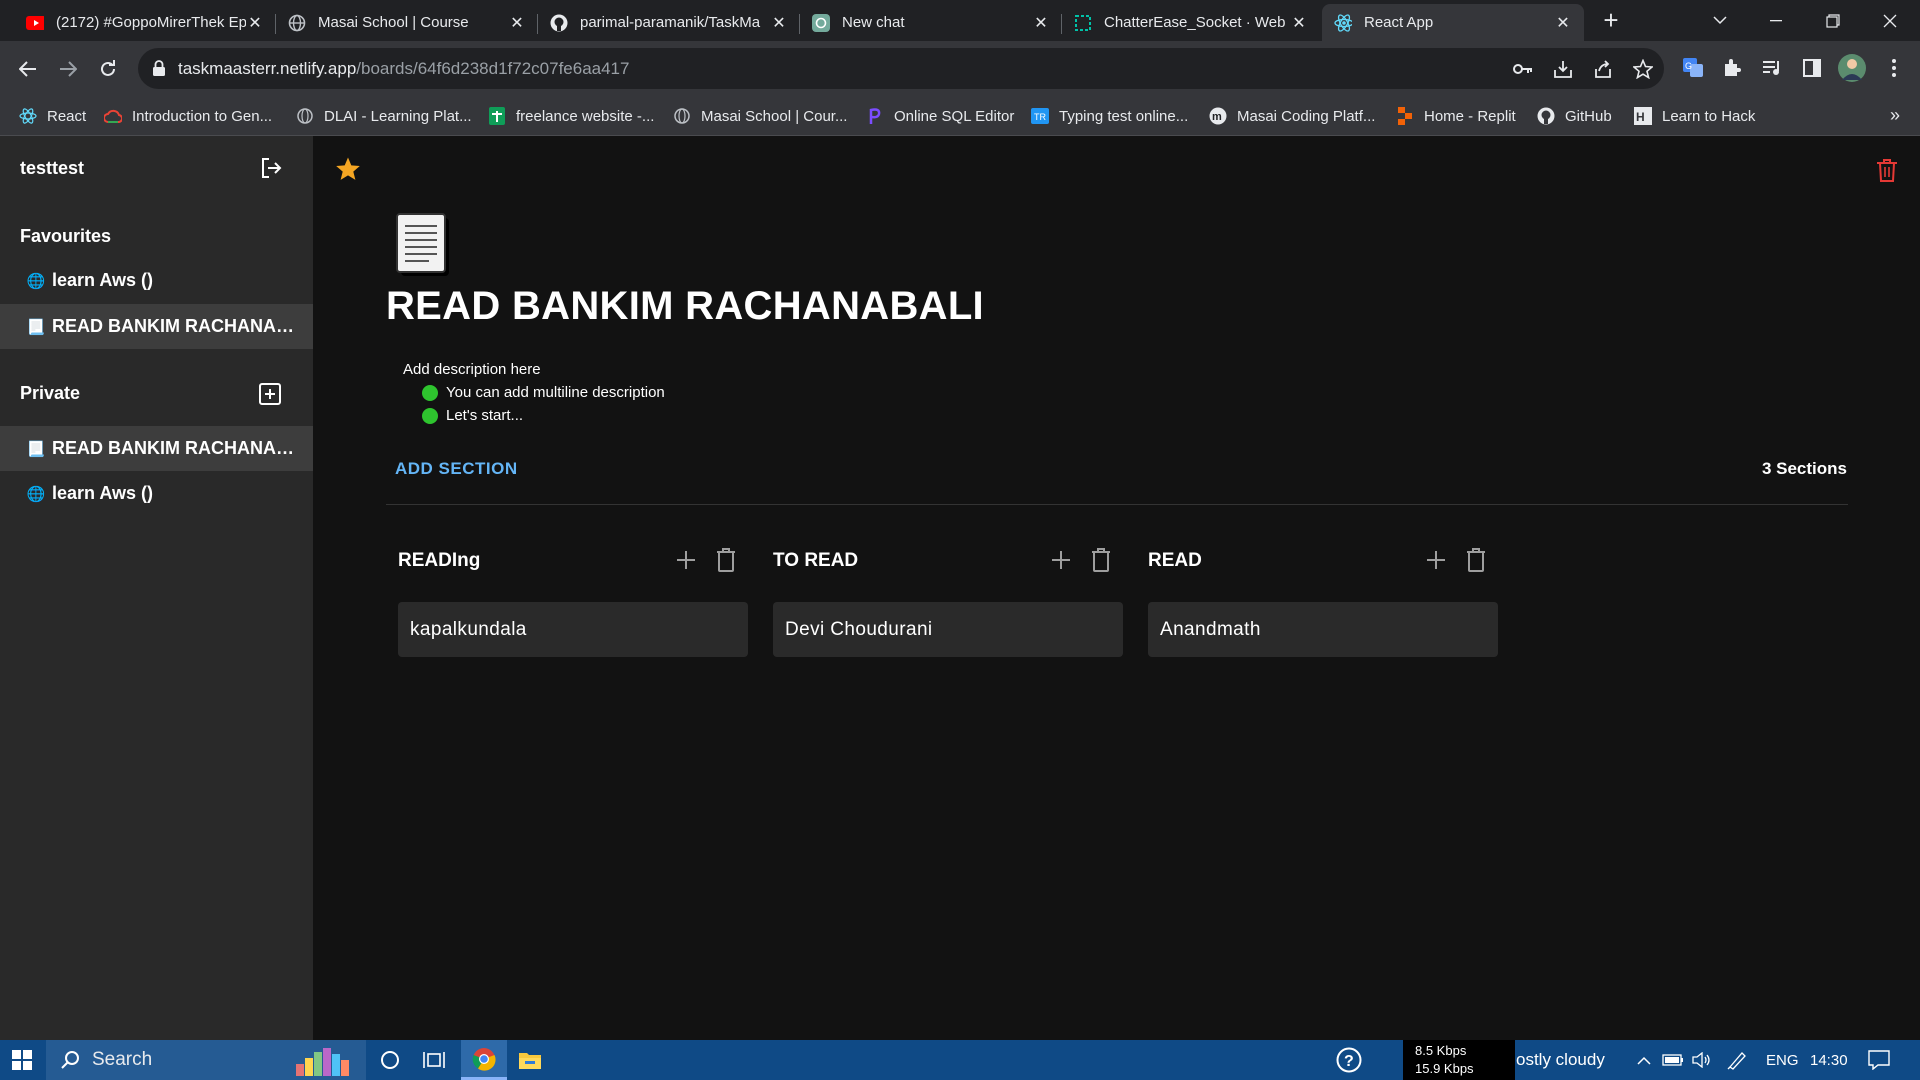 The image size is (1920, 1080). Describe the element at coordinates (685, 306) in the screenshot. I see `board-title: READ BANKIM RACHANABALI` at that location.